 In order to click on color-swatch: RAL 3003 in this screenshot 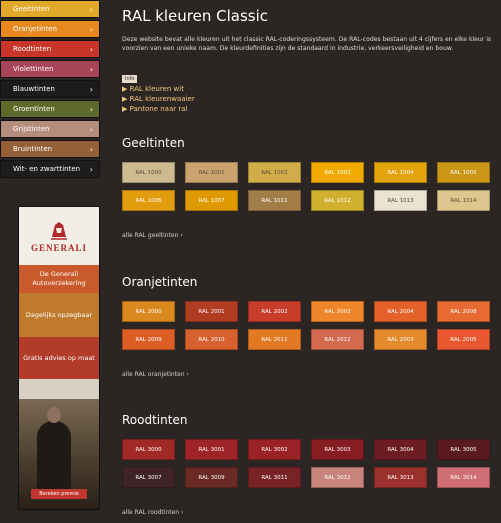, I will do `click(337, 449)`.